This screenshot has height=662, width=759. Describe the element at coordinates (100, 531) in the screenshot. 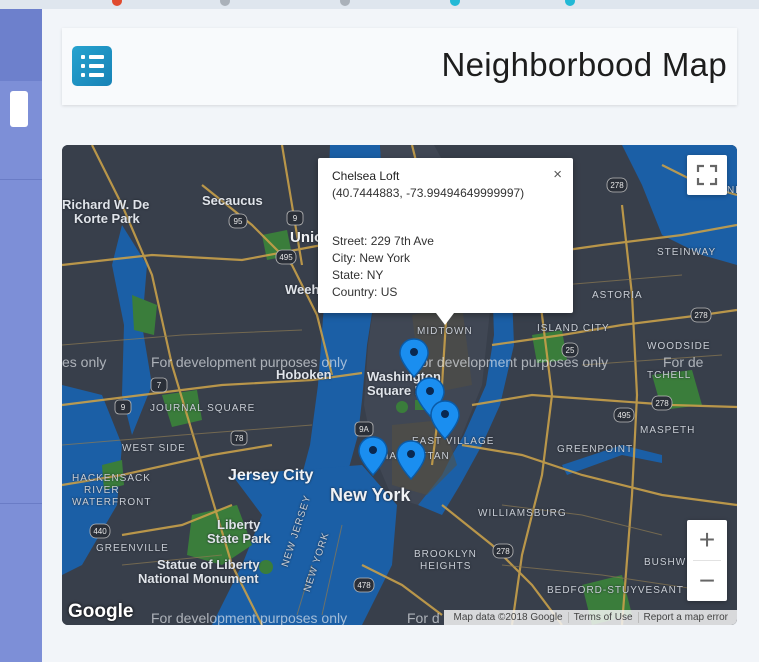

I see `route-shield: 440` at that location.